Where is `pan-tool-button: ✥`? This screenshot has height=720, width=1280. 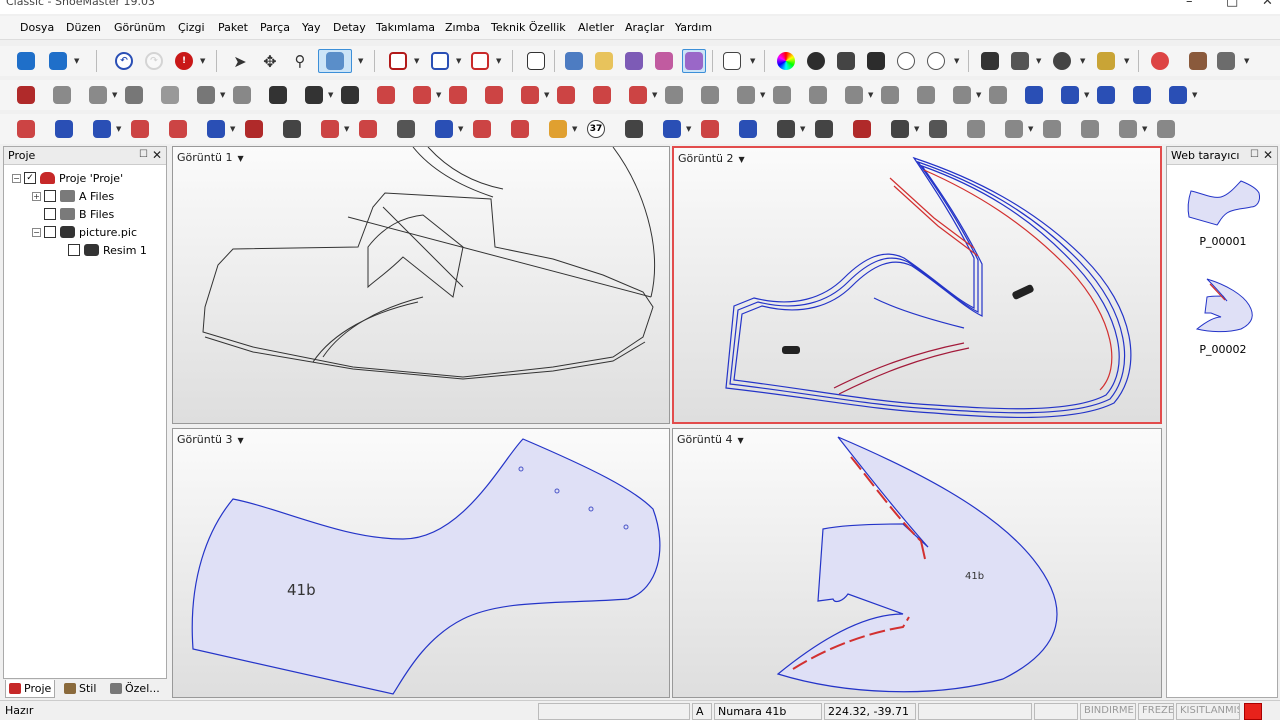 pan-tool-button: ✥ is located at coordinates (270, 61).